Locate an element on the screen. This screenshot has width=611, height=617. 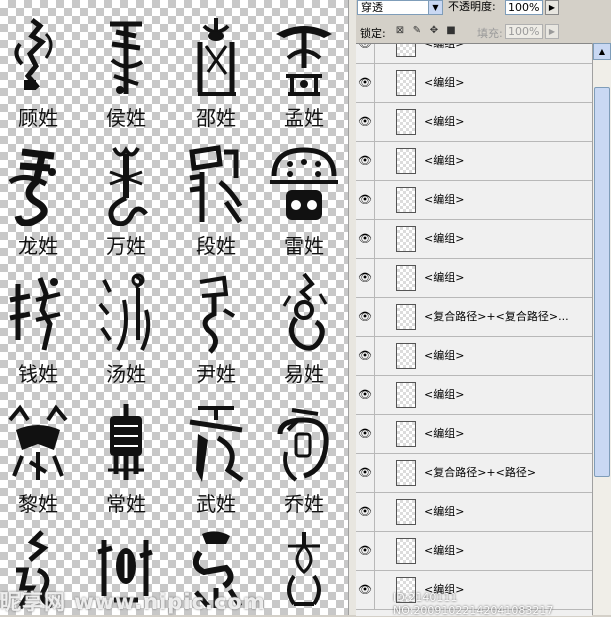
glyph-chang-icon is located at coordinates (126, 442).